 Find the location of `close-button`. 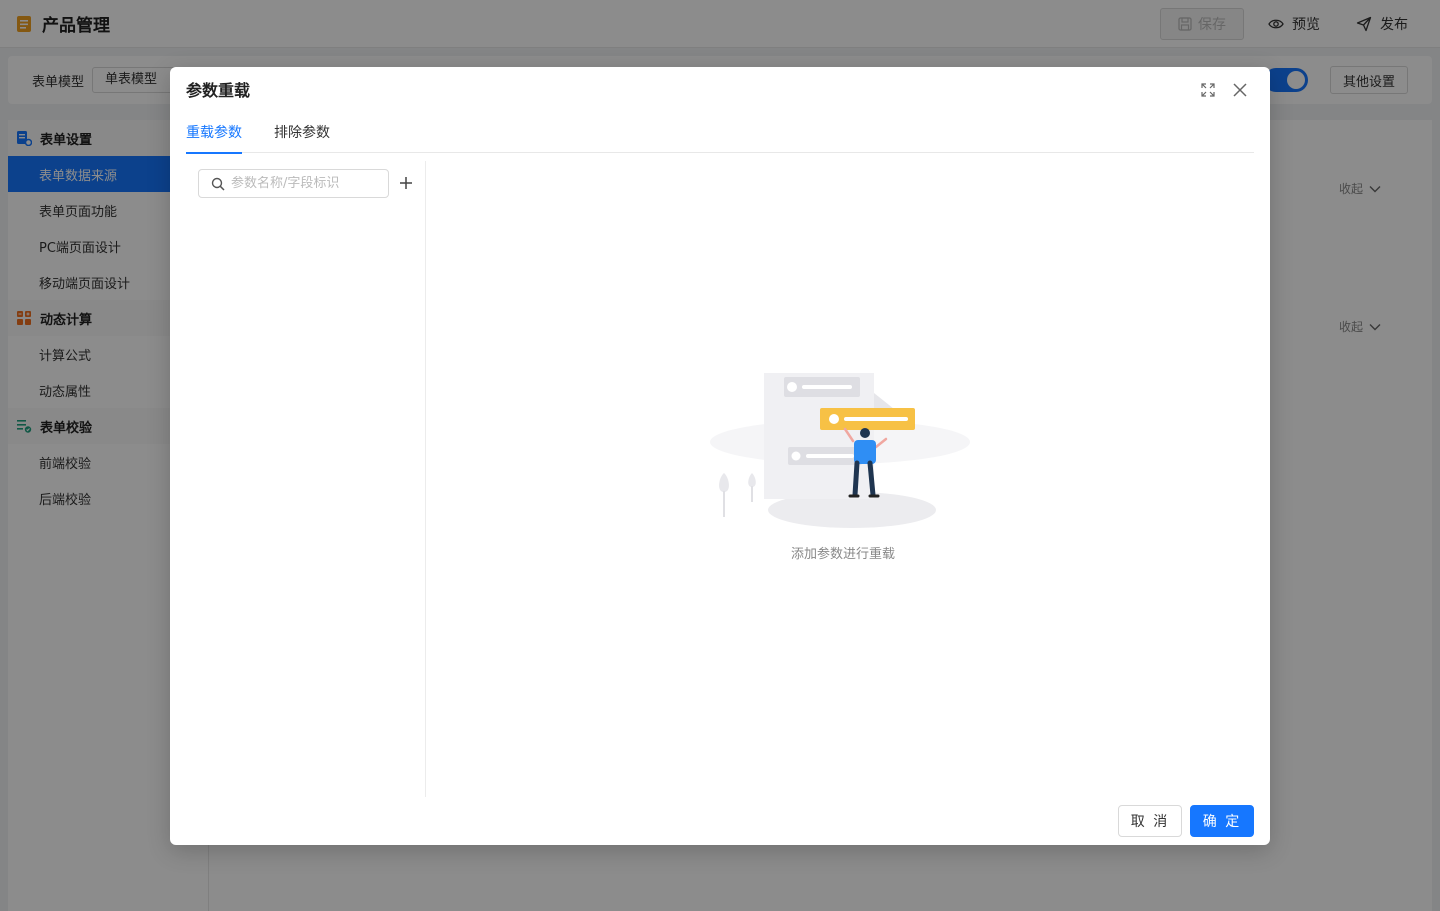

close-button is located at coordinates (1240, 90).